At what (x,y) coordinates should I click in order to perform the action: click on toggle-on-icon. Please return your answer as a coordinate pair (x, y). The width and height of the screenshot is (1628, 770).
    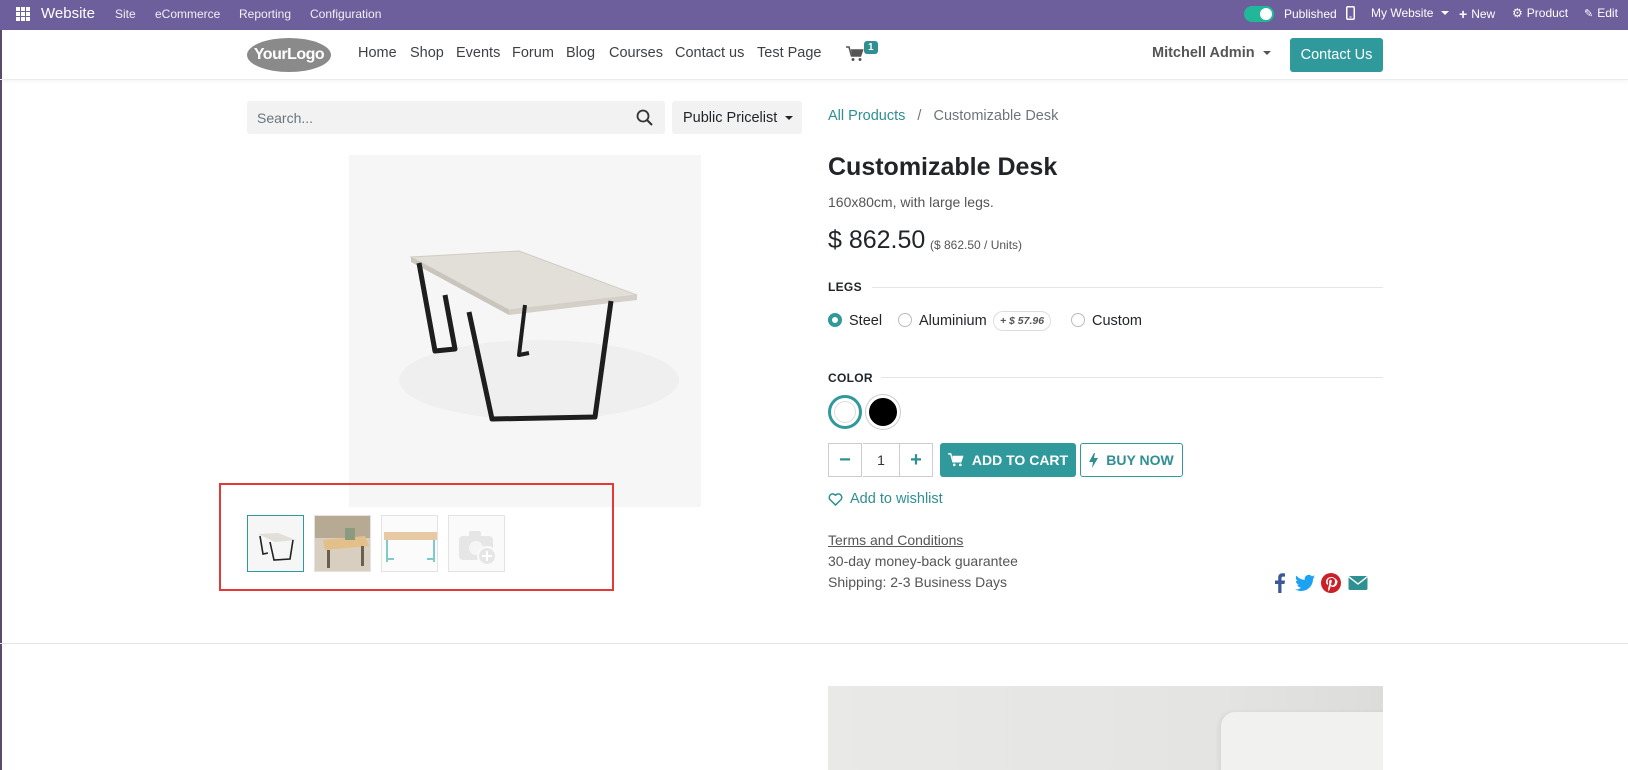
    Looking at the image, I should click on (1259, 14).